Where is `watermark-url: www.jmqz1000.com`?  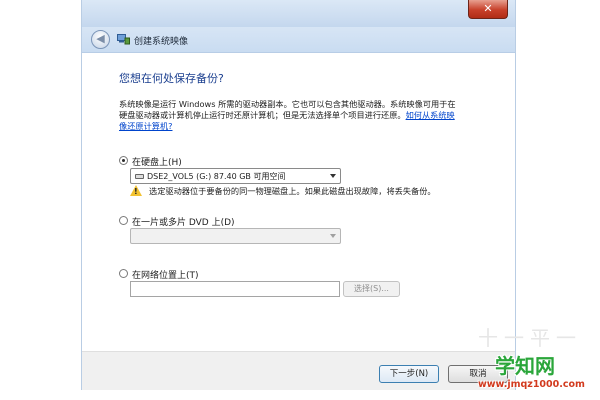 watermark-url: www.jmqz1000.com is located at coordinates (531, 384).